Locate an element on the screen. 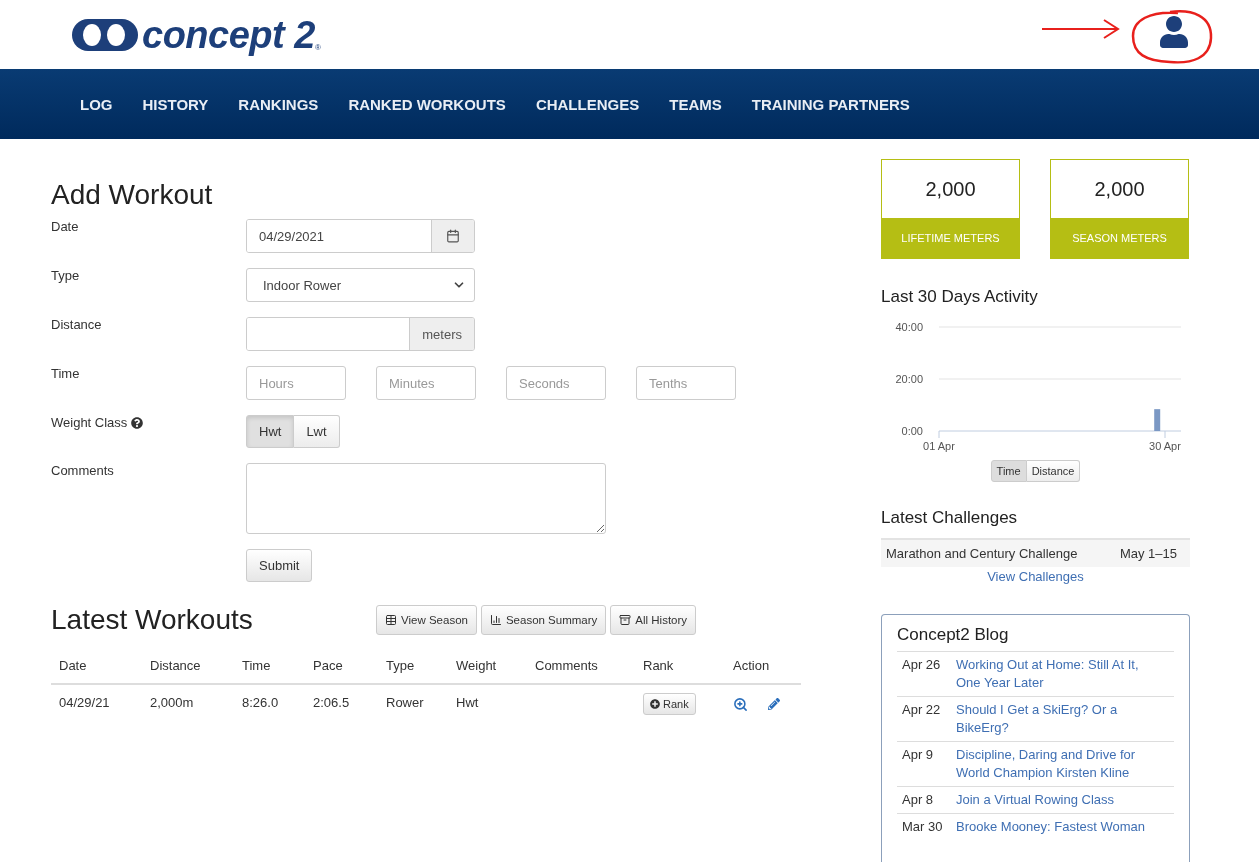 The image size is (1259, 862). field-label: Type is located at coordinates (65, 275).